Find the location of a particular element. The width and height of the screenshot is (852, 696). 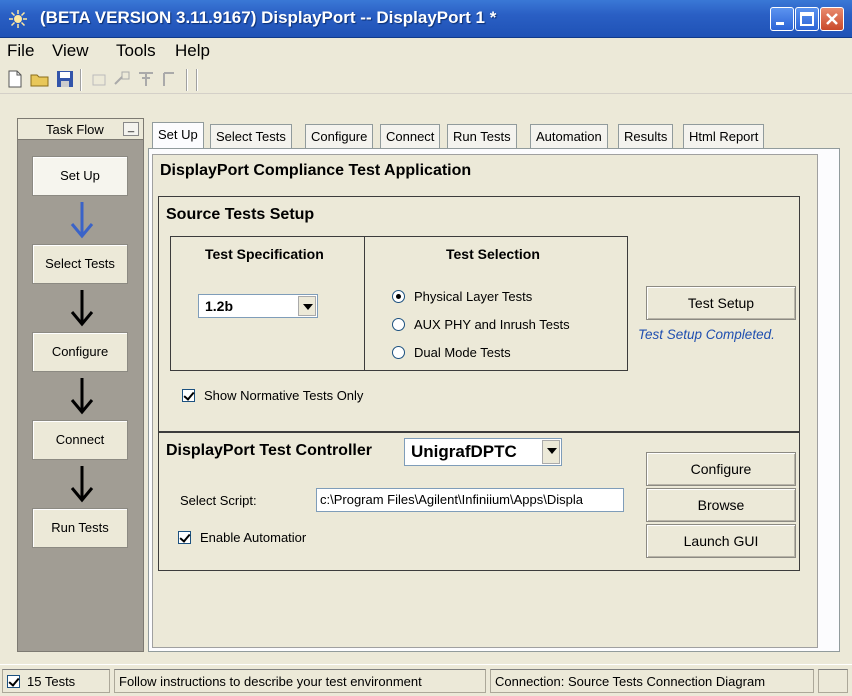

minimize-icon is located at coordinates (780, 23).